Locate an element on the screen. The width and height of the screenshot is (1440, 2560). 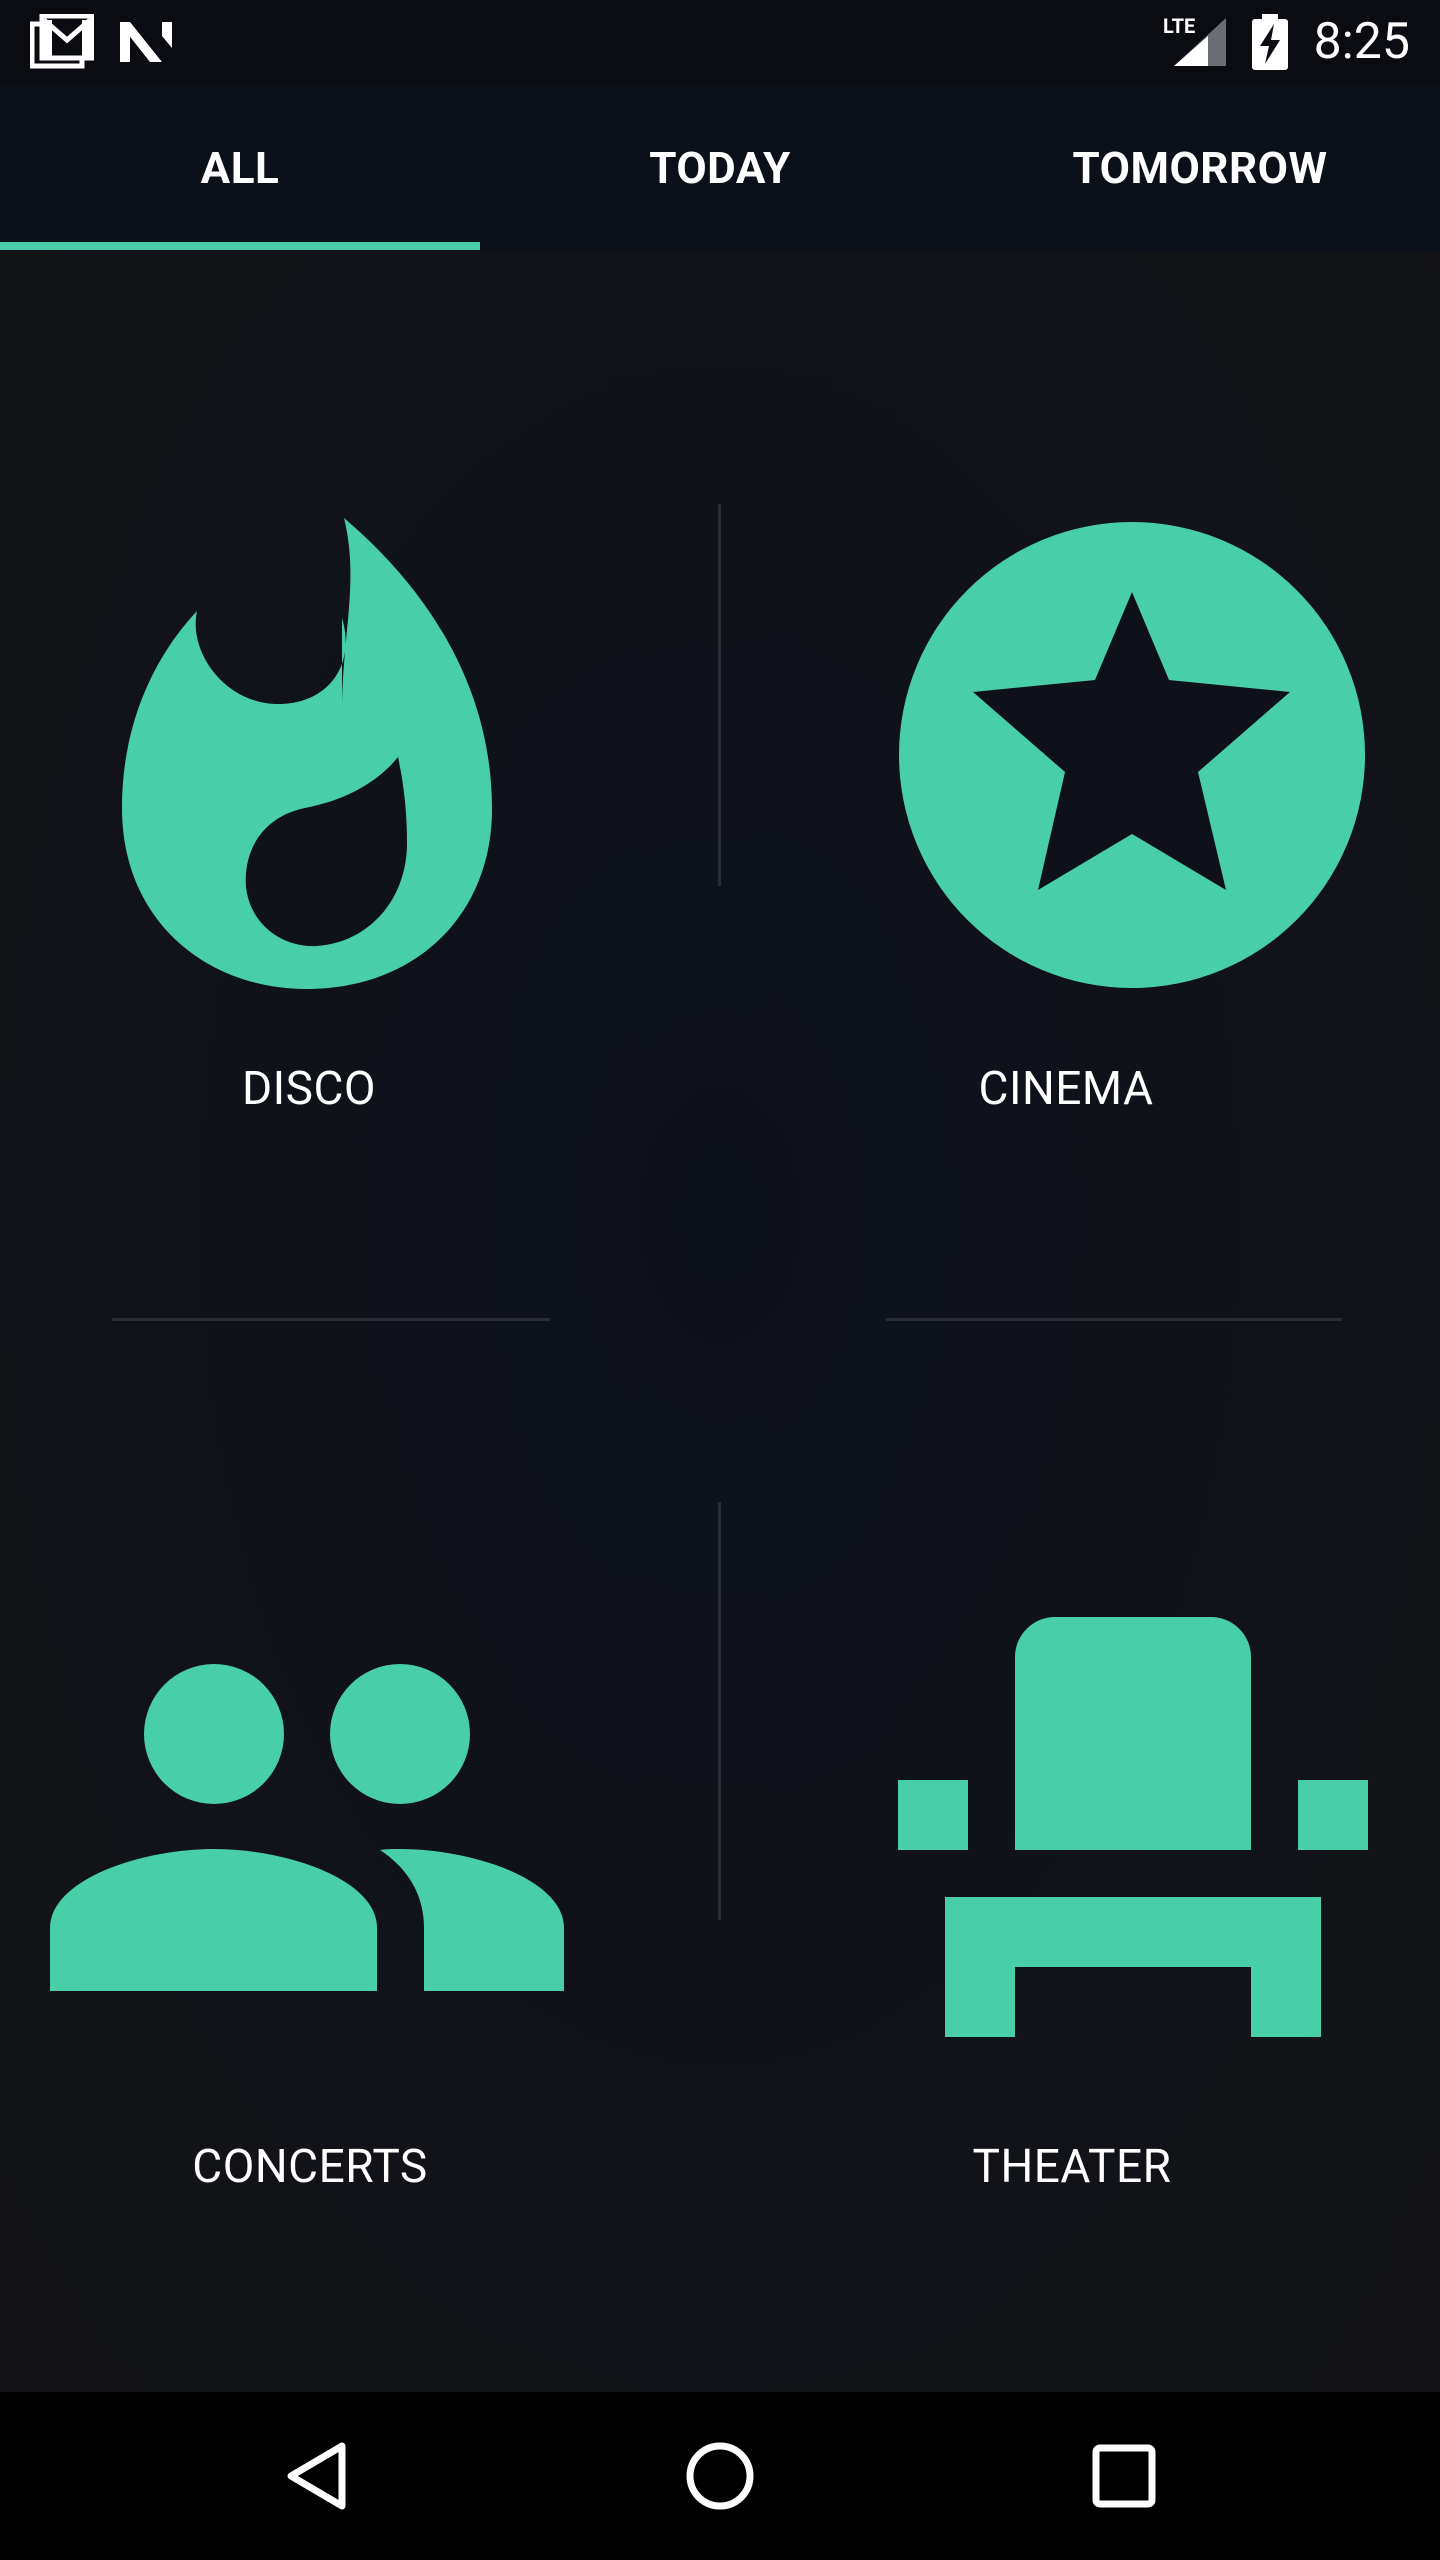
home-icon is located at coordinates (720, 2476).